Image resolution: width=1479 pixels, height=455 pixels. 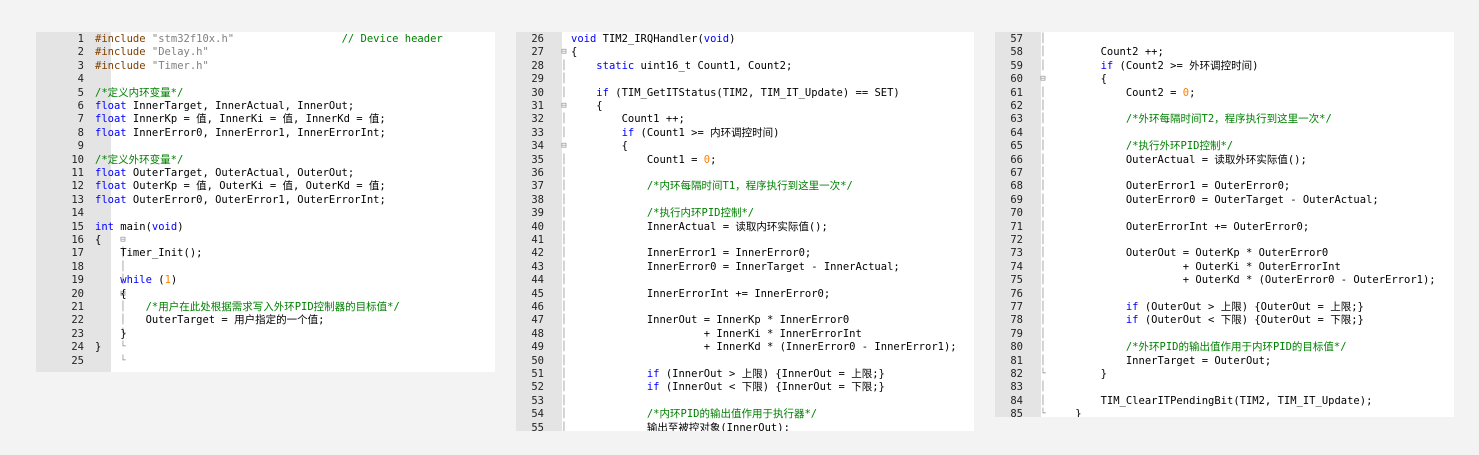 I want to click on code-line: 57 │, so click(x=1224, y=39).